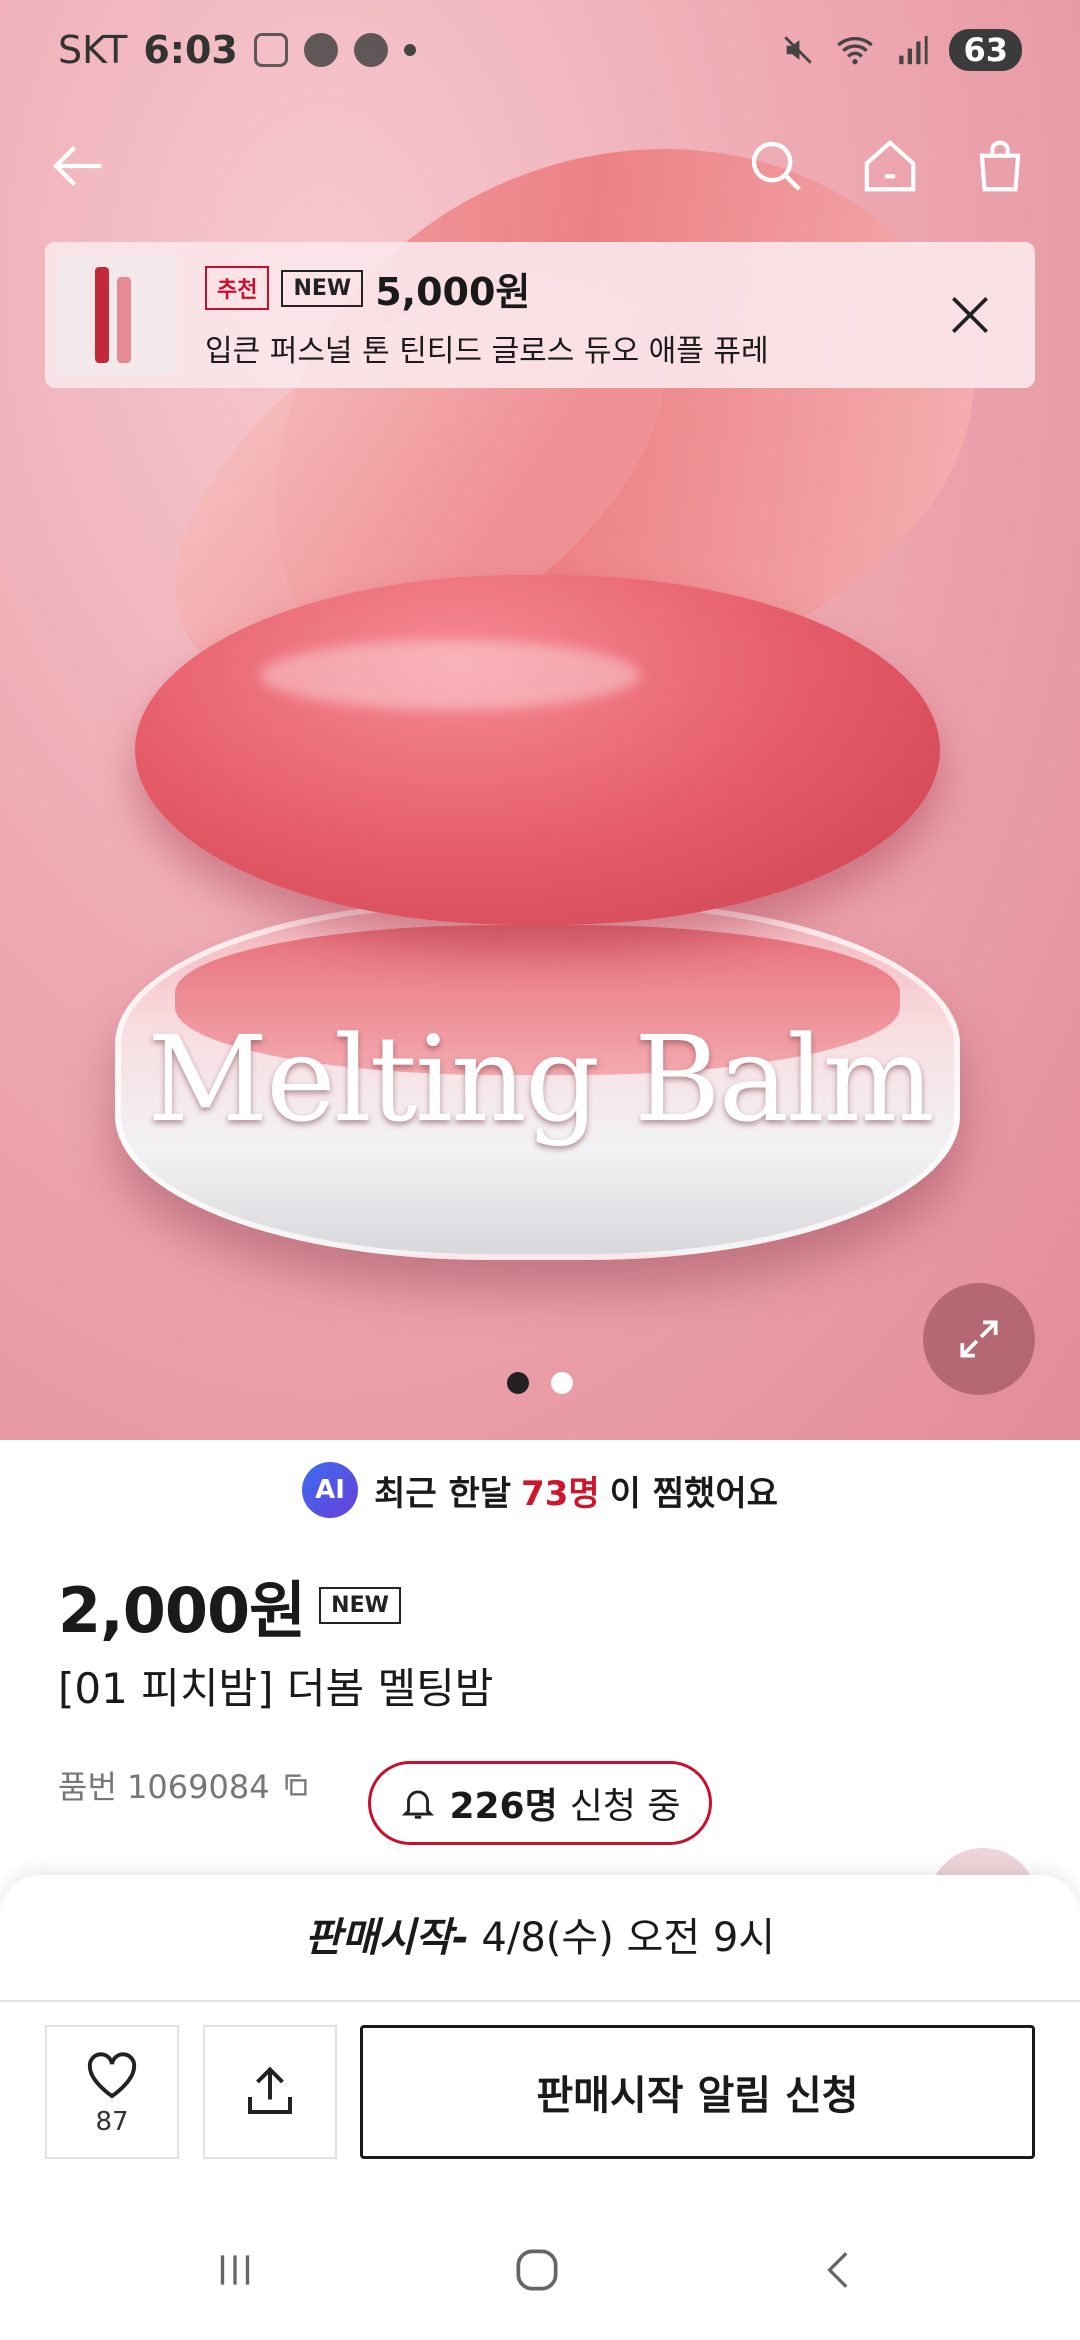 The width and height of the screenshot is (1080, 2340). Describe the element at coordinates (276, 1688) in the screenshot. I see `product-name: [01 피치밤] 더봄 멜팅밤` at that location.